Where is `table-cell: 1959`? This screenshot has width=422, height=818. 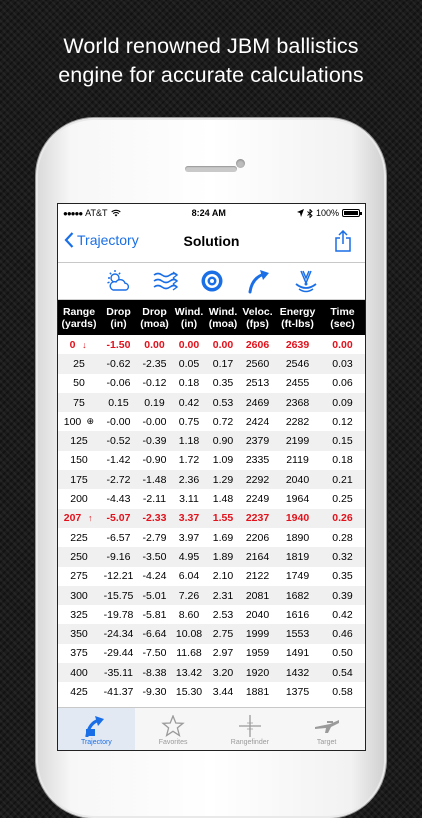
table-cell: 1959 is located at coordinates (257, 653).